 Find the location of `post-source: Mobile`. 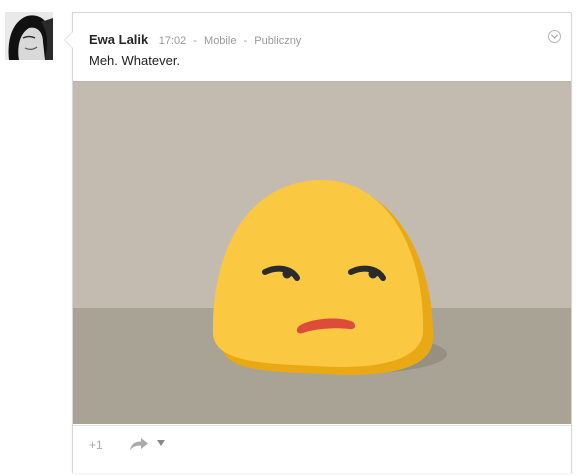

post-source: Mobile is located at coordinates (220, 41).